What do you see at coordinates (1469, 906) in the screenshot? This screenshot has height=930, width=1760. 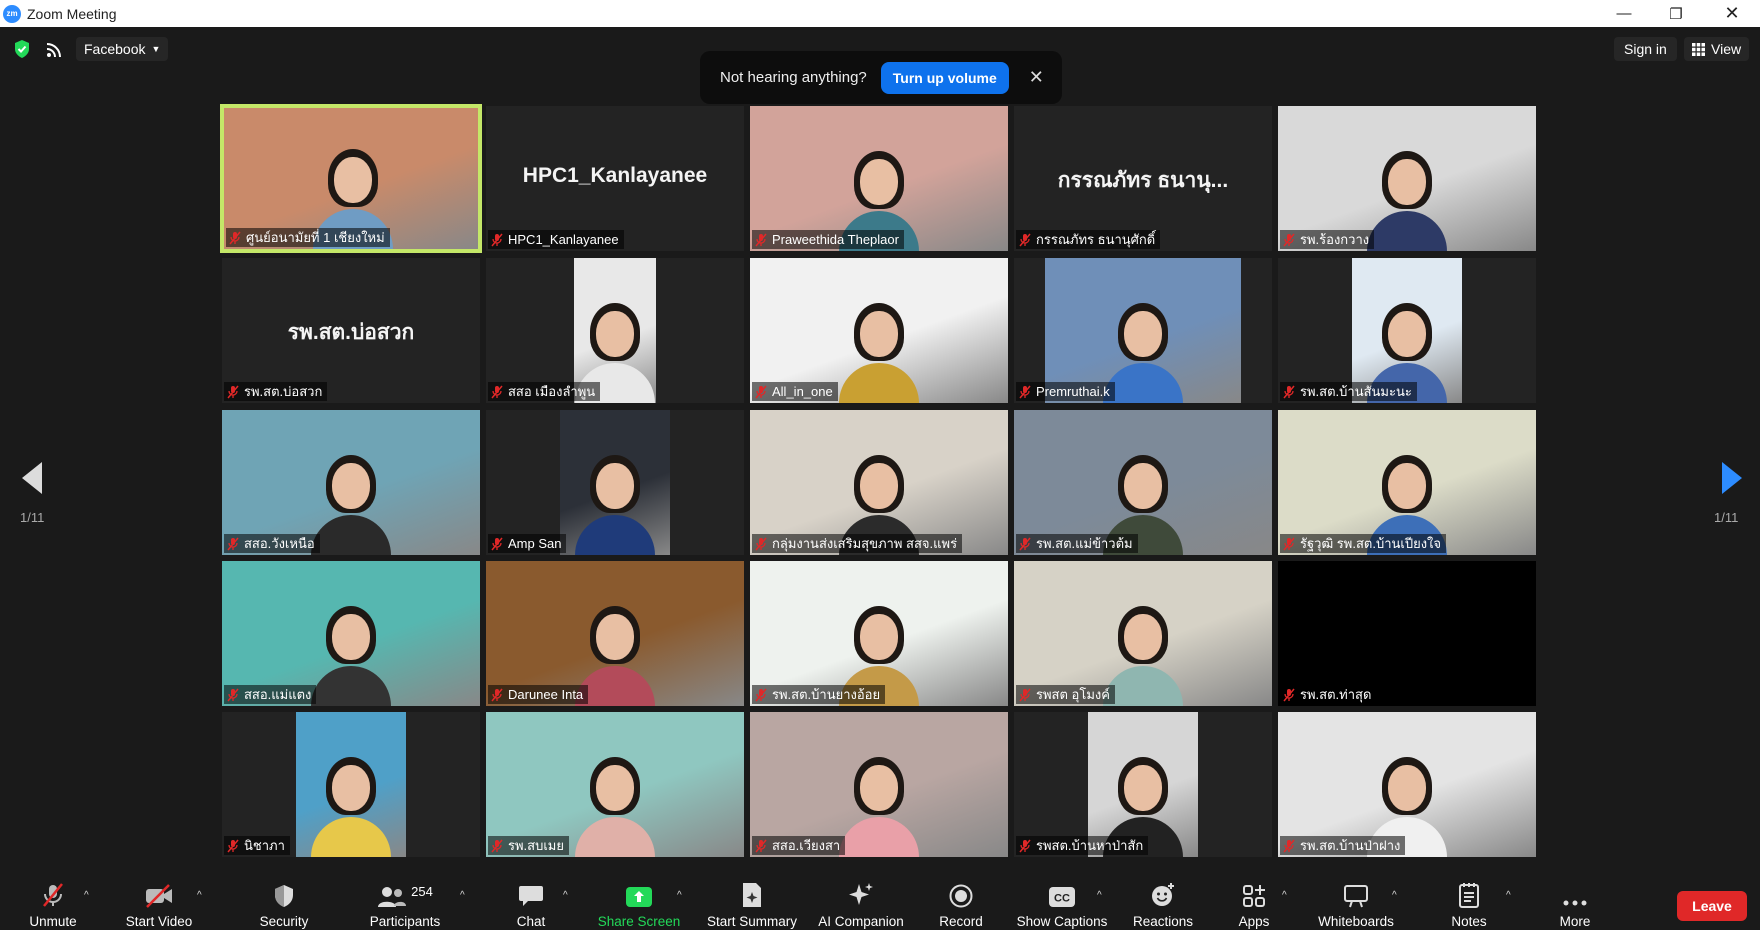 I see `notes-button: Notes` at bounding box center [1469, 906].